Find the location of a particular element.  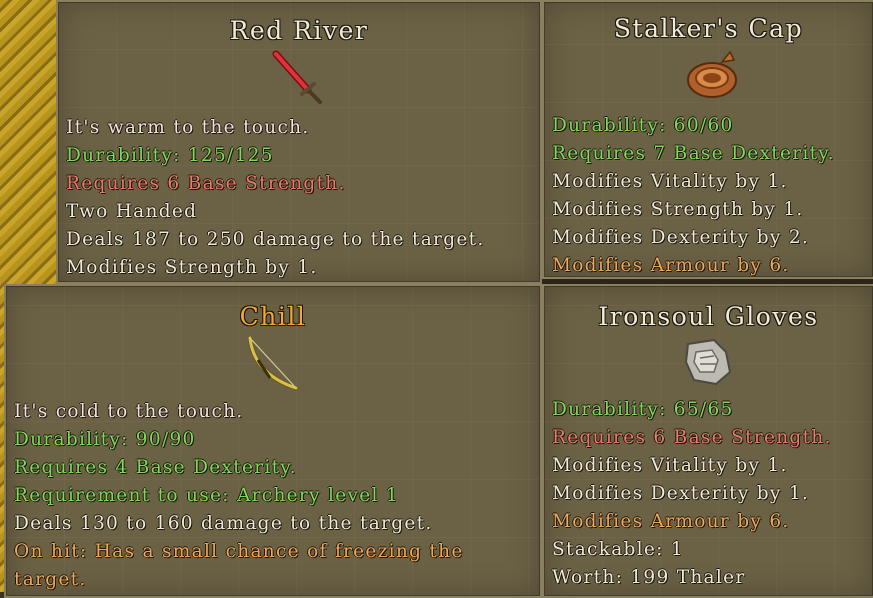

stat-line: Requirement to use: Archery level 1 is located at coordinates (206, 495).